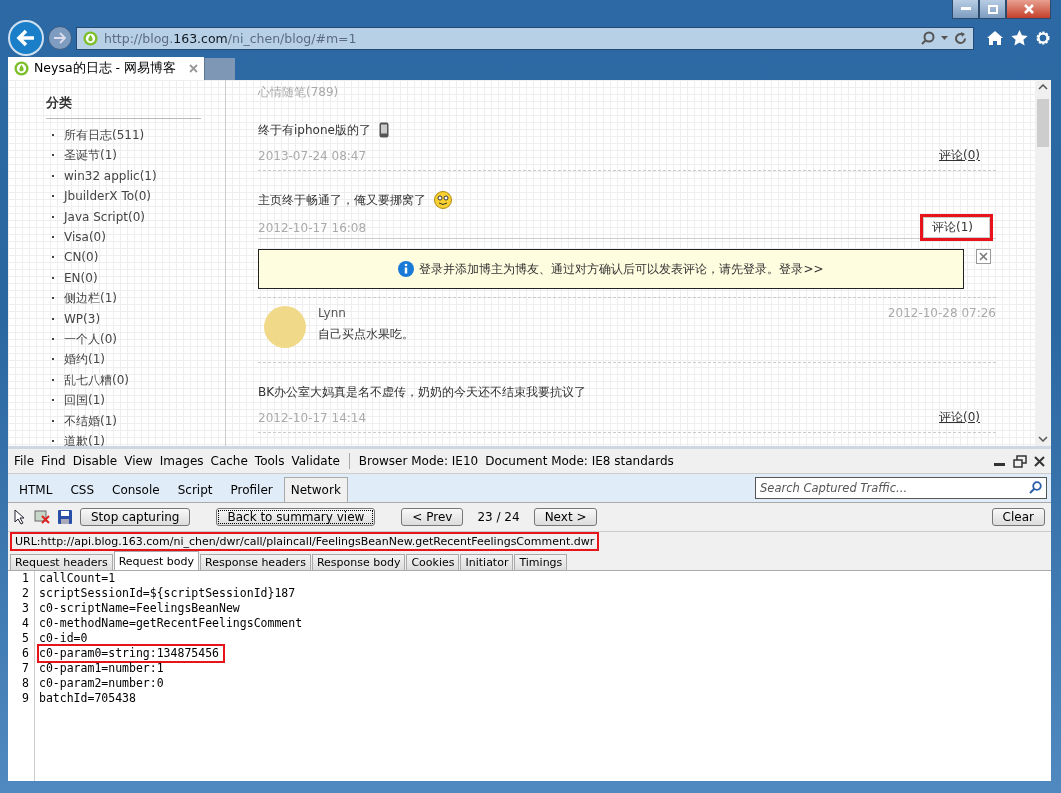 This screenshot has height=793, width=1061. What do you see at coordinates (20, 517) in the screenshot?
I see `pointer-icon` at bounding box center [20, 517].